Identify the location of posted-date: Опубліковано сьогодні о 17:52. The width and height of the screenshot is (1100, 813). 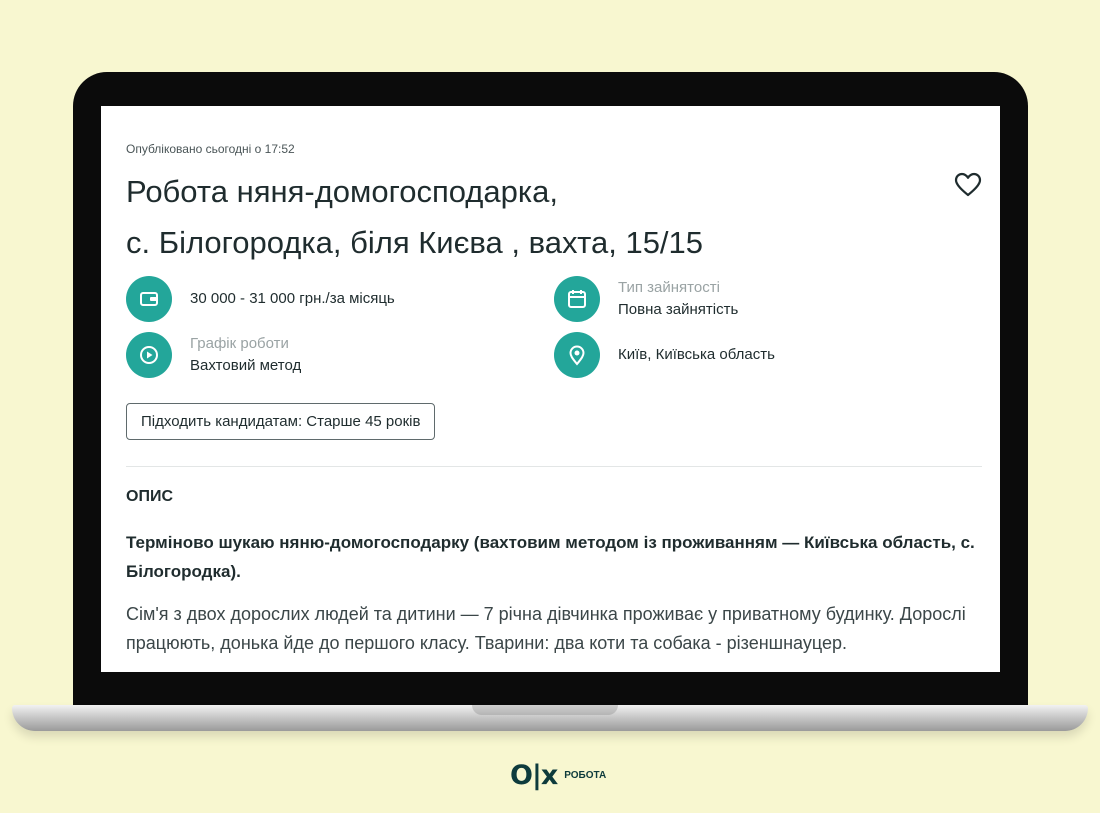
(210, 149).